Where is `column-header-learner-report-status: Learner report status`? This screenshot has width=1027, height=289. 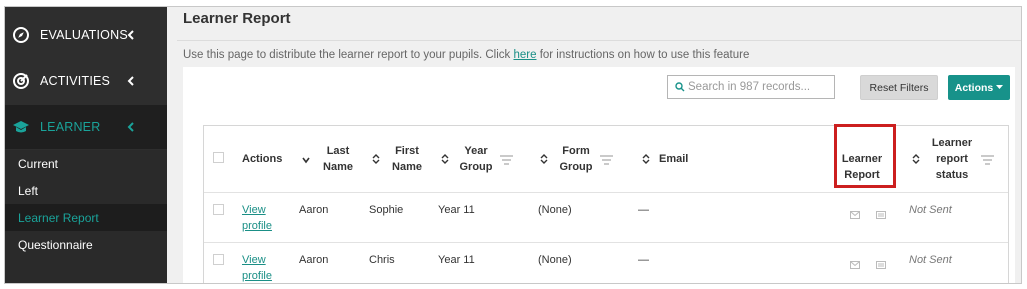
column-header-learner-report-status: Learner report status is located at coordinates (952, 159).